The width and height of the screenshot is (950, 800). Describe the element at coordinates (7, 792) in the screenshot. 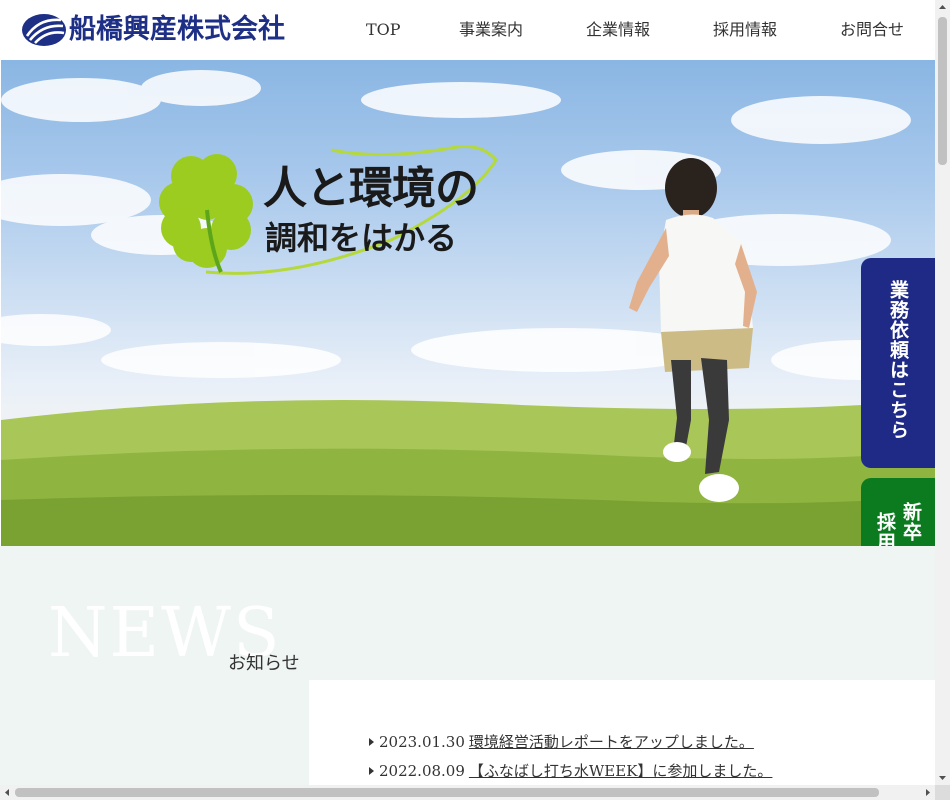

I see `scroll-left-icon` at that location.